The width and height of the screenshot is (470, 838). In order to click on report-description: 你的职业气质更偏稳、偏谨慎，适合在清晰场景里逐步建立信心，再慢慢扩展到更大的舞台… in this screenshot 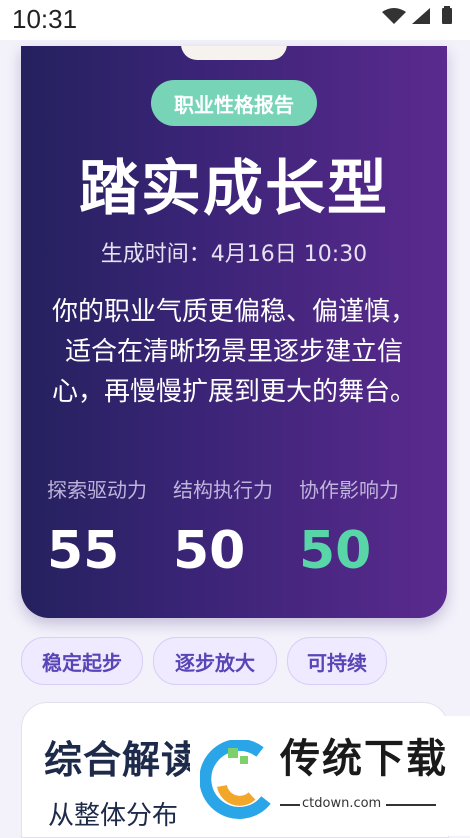, I will do `click(233, 352)`.